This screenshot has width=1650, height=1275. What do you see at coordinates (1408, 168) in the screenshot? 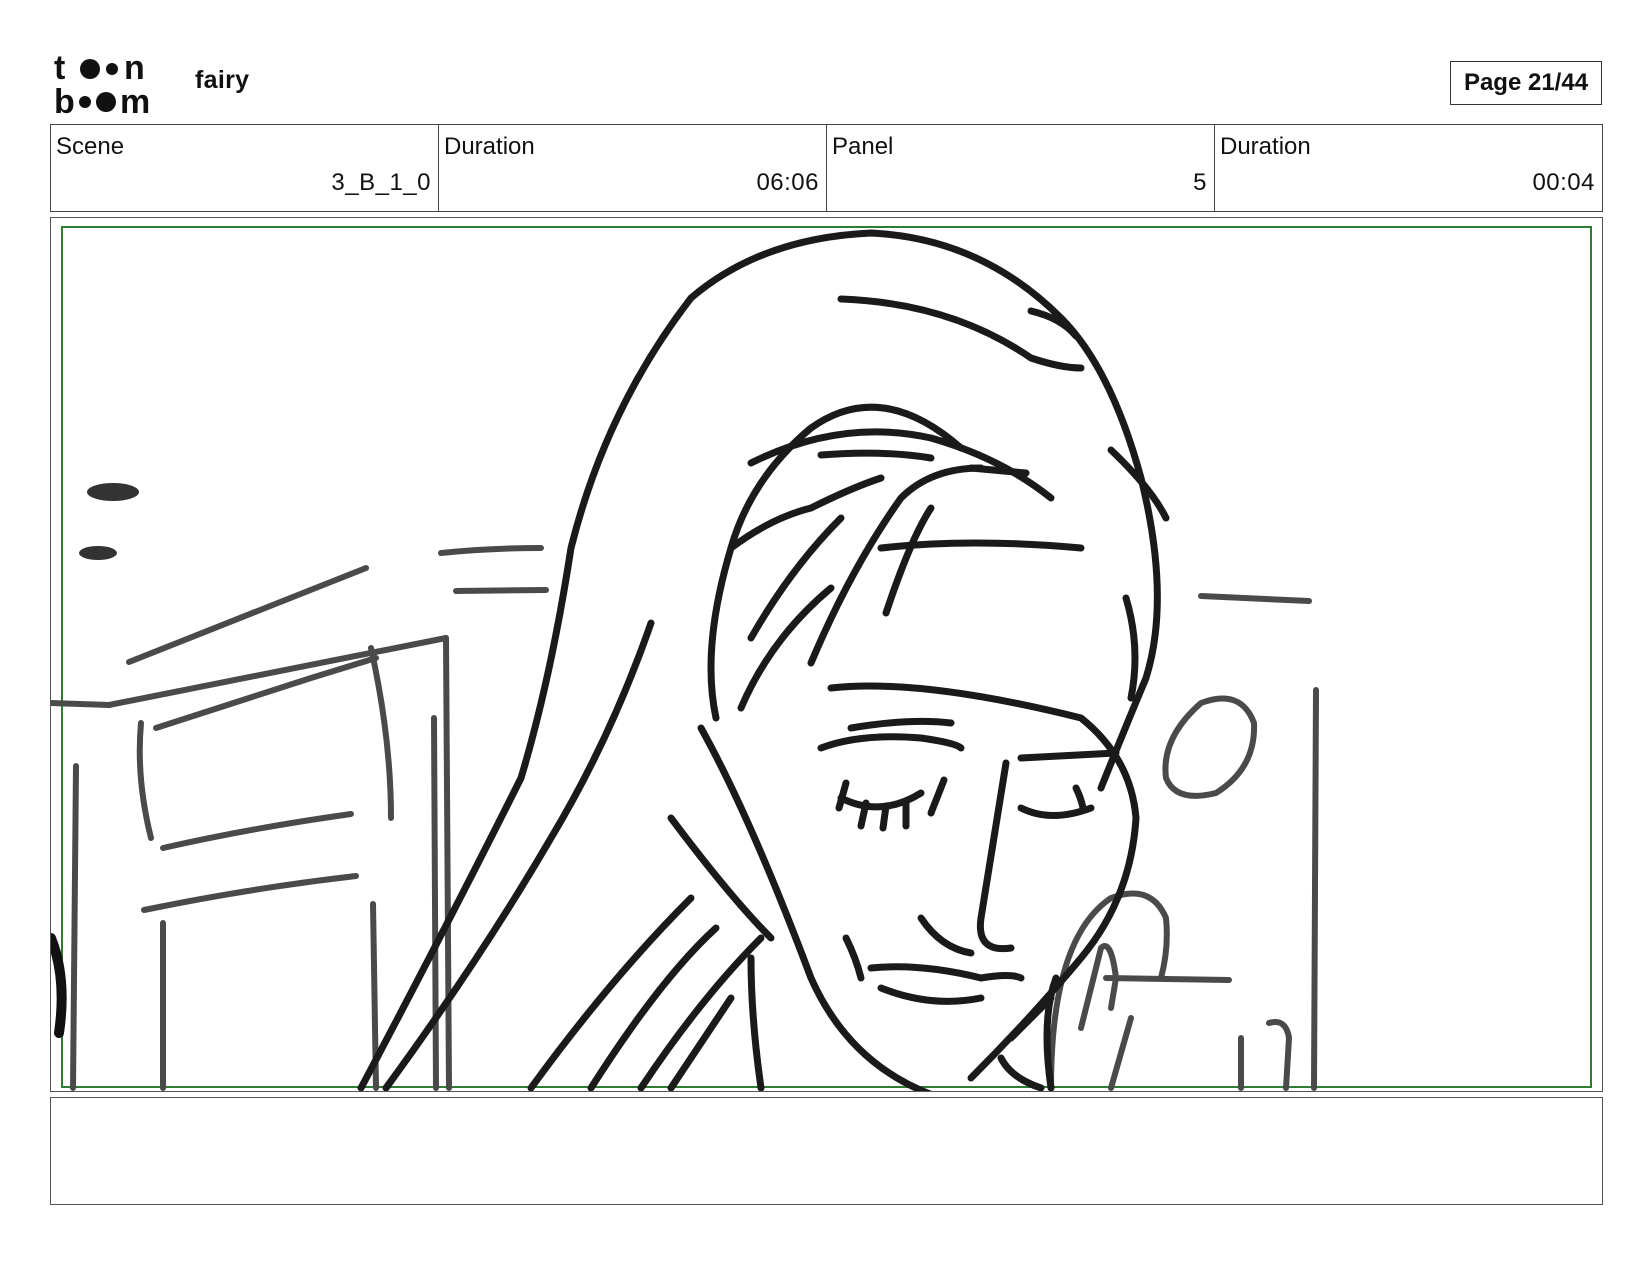
I see `panel-duration-cell: Duration 00:04` at bounding box center [1408, 168].